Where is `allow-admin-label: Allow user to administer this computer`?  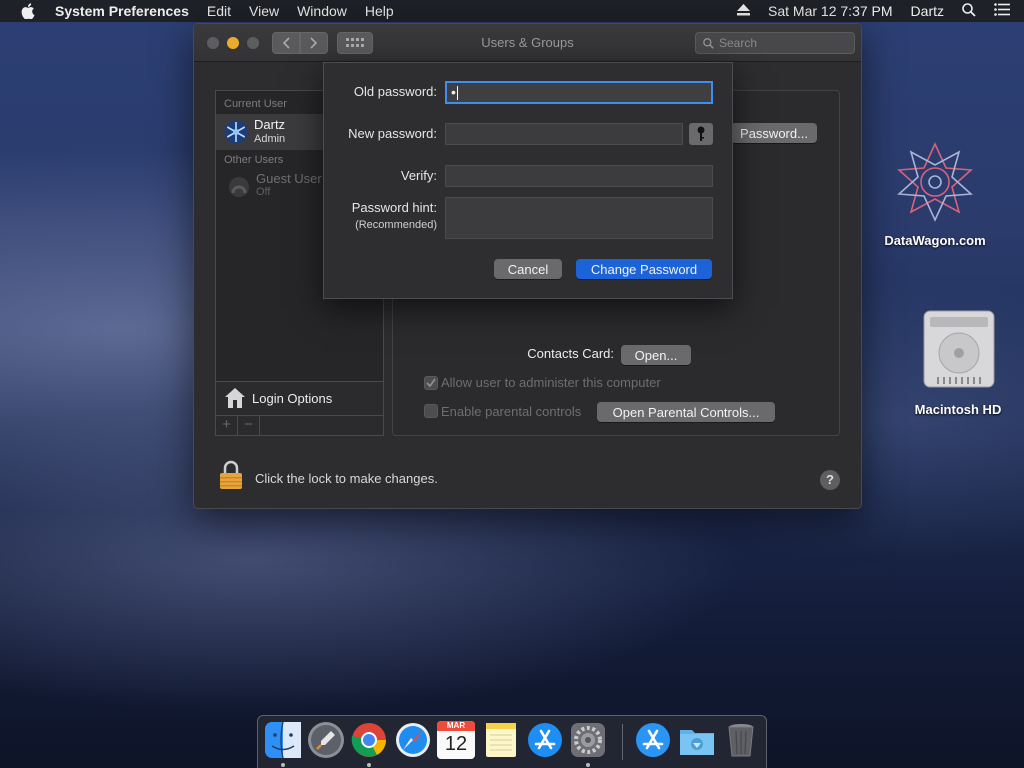
allow-admin-label: Allow user to administer this computer is located at coordinates (551, 382).